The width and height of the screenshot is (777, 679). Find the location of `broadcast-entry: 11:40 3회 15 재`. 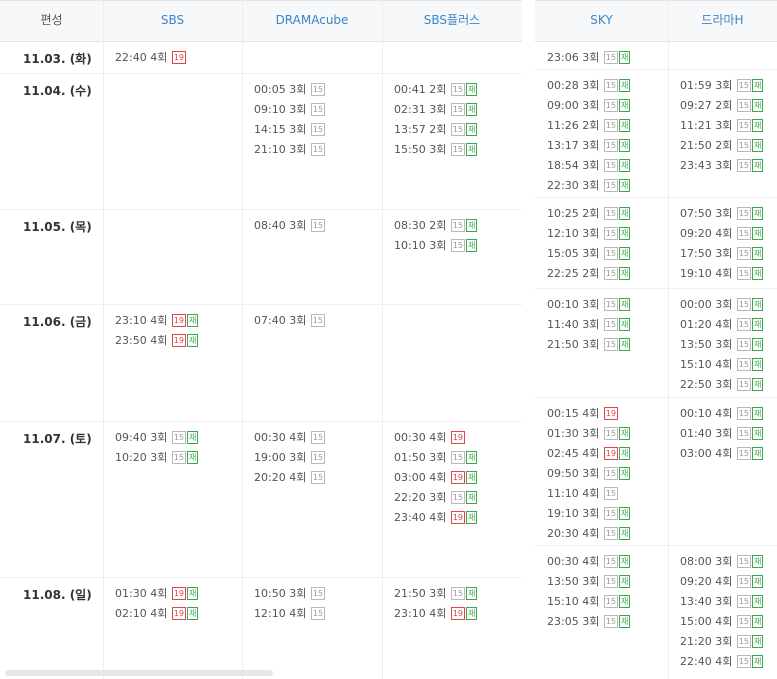

broadcast-entry: 11:40 3회 15 재 is located at coordinates (589, 325).